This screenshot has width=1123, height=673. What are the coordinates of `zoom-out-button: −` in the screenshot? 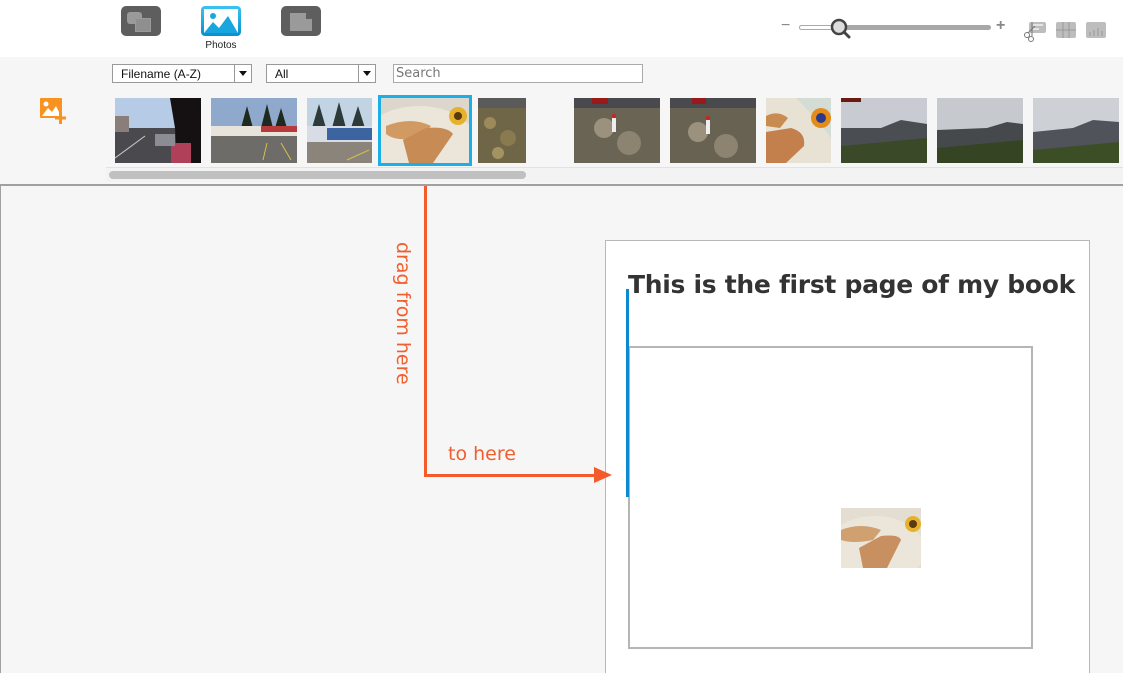 It's located at (785, 26).